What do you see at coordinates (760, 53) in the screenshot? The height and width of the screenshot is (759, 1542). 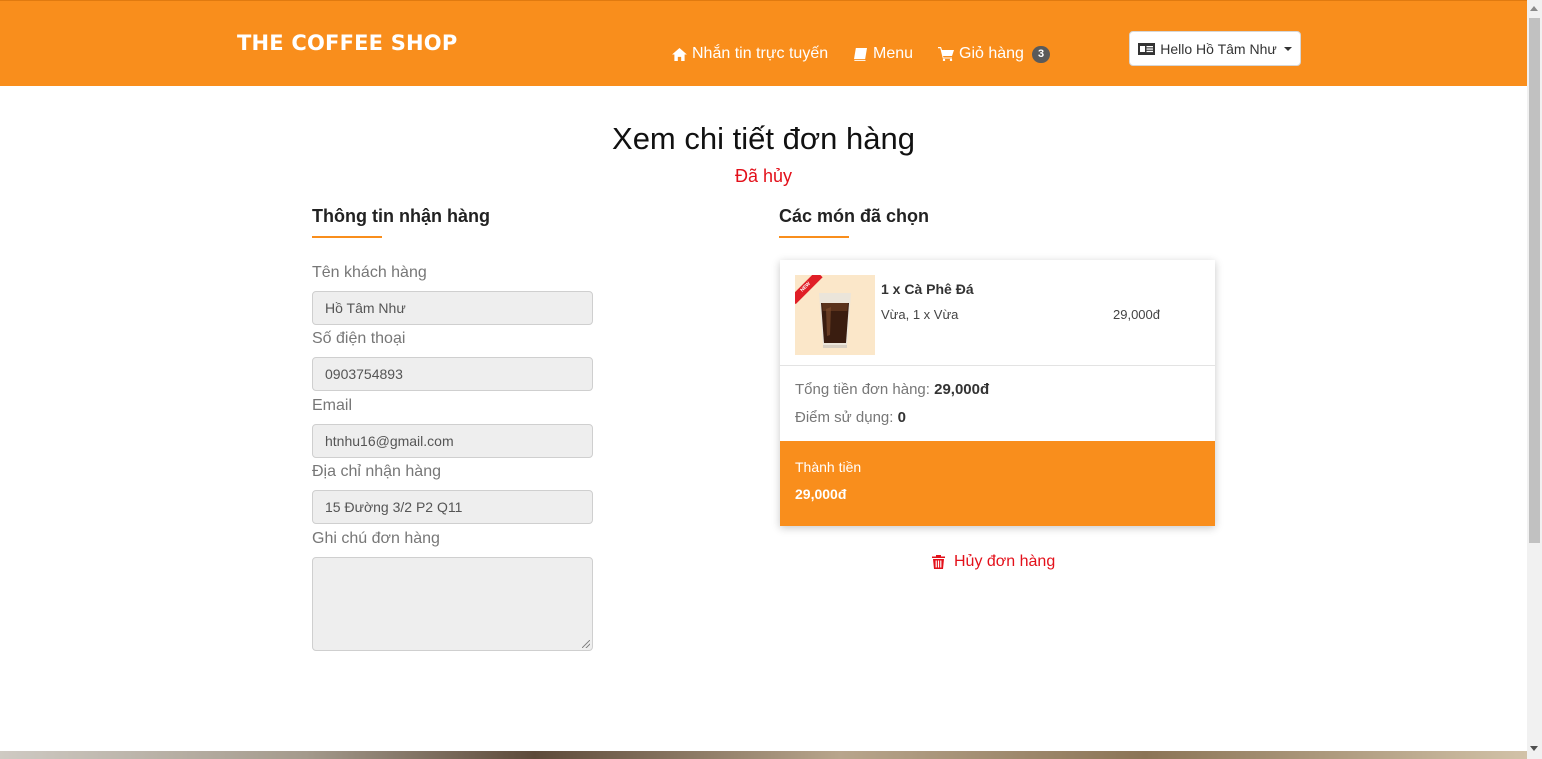 I see `nav-chat-label: Nhắn tin trực tuyến` at bounding box center [760, 53].